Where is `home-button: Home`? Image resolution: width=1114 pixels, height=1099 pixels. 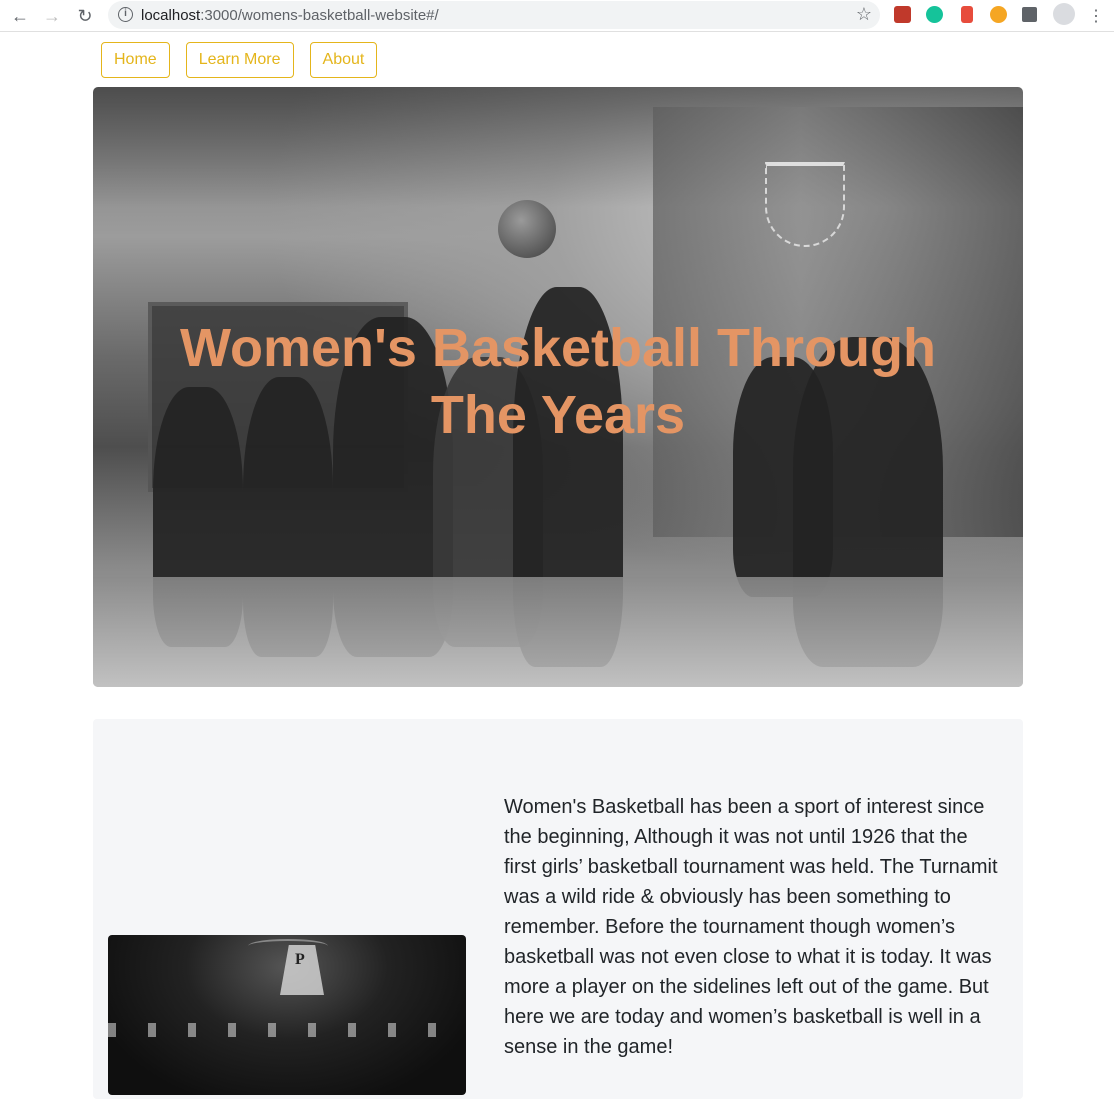 home-button: Home is located at coordinates (135, 60).